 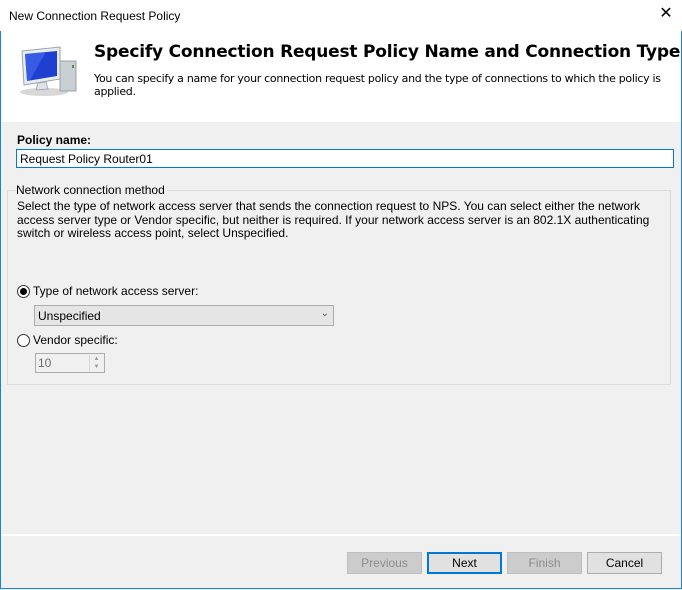 I want to click on radio-type-of-nas: Type of network access server:, so click(x=107, y=291).